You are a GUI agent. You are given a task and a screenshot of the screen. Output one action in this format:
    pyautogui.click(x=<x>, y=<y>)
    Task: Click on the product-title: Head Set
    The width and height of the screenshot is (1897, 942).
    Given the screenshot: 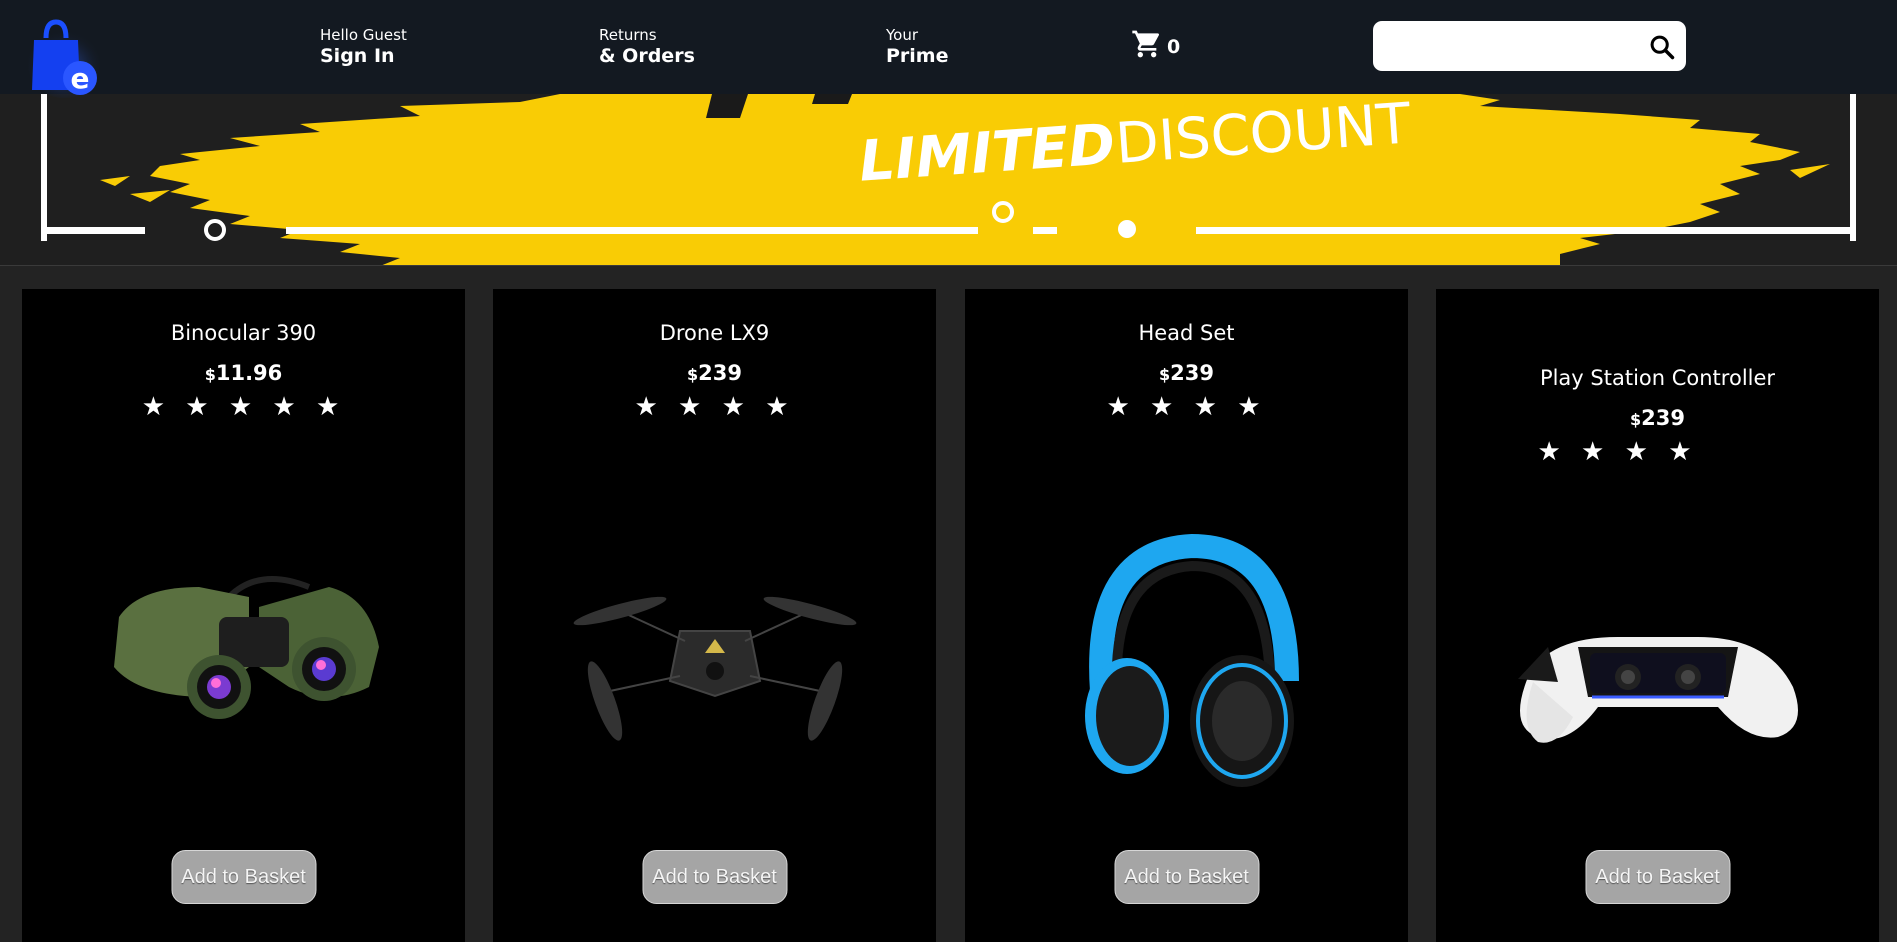 What is the action you would take?
    pyautogui.click(x=1186, y=333)
    